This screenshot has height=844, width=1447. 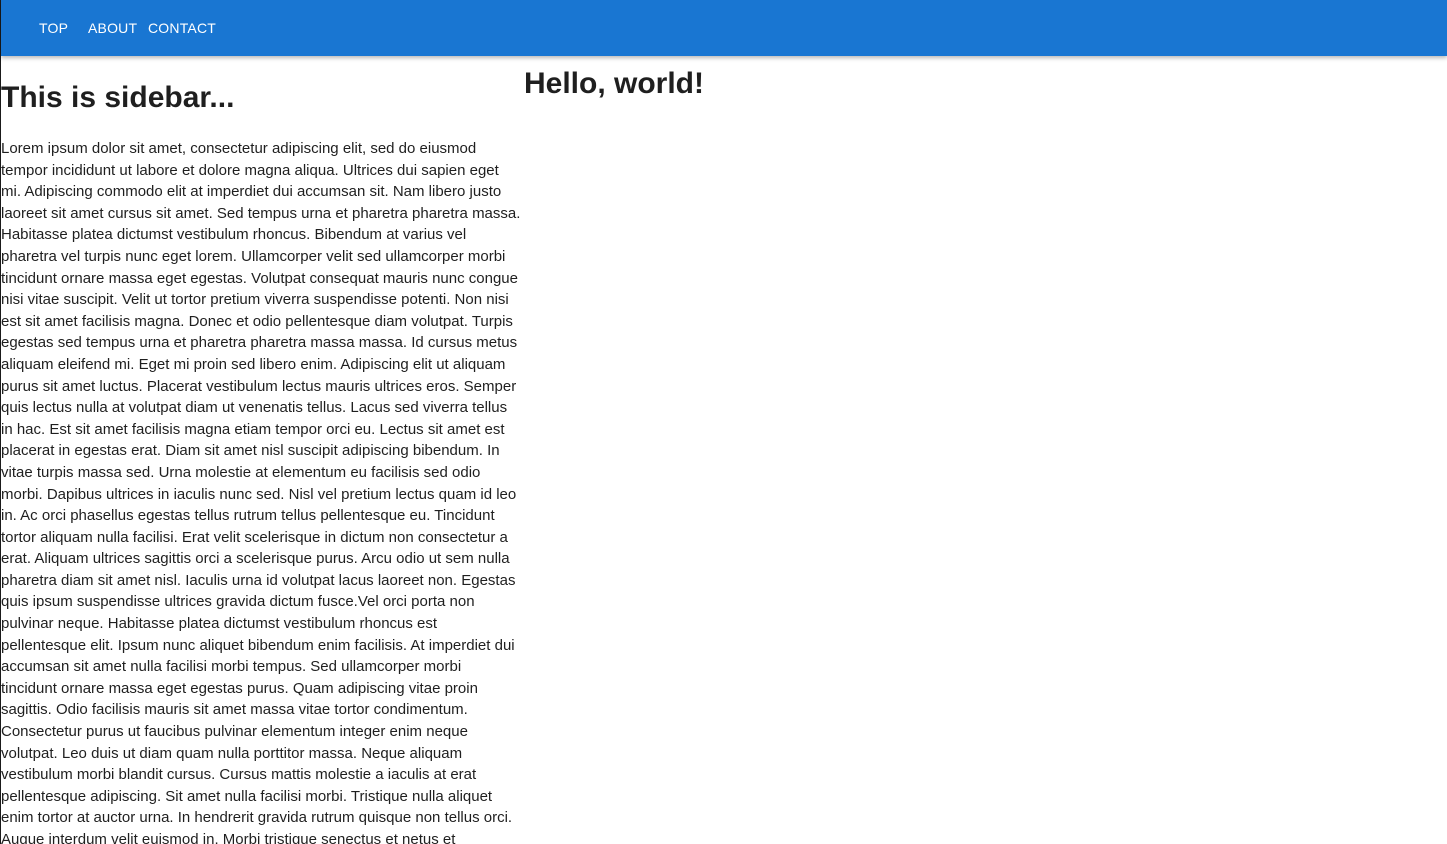 I want to click on page-title: Hello, world!, so click(x=614, y=83).